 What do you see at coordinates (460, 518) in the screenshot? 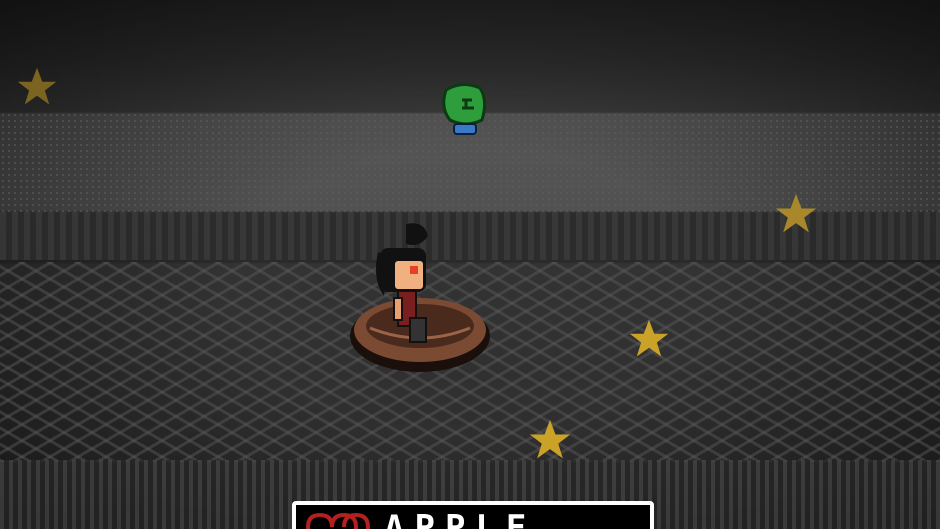
I see `speaker-name: APPLE` at bounding box center [460, 518].